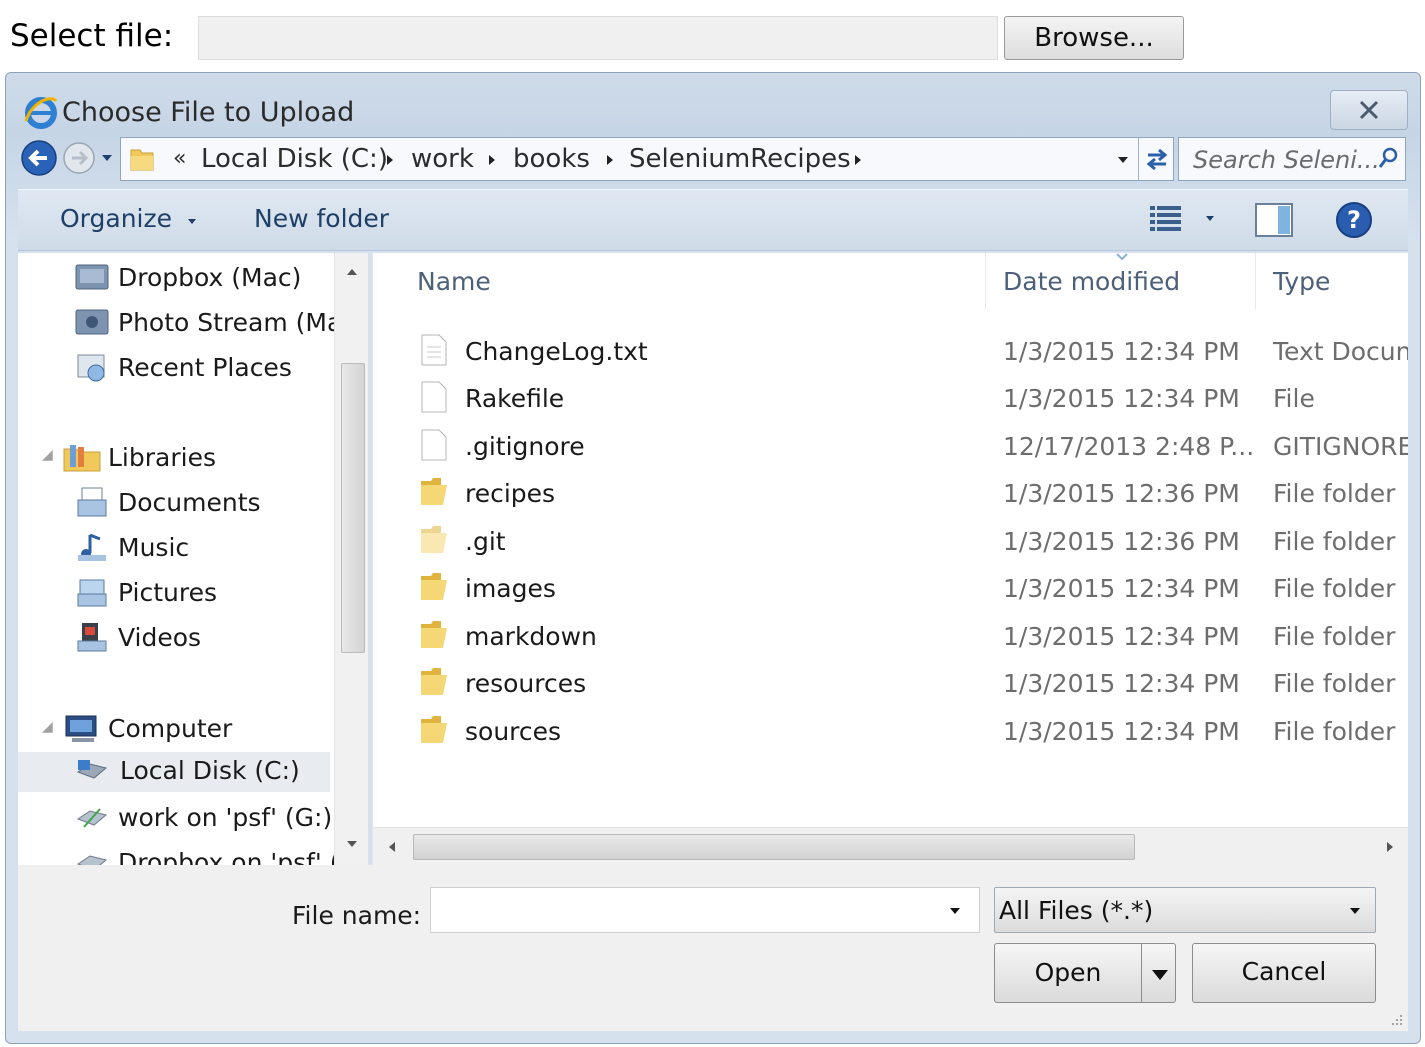 This screenshot has height=1047, width=1425. What do you see at coordinates (162, 457) in the screenshot?
I see `nav-item-label: Libraries` at bounding box center [162, 457].